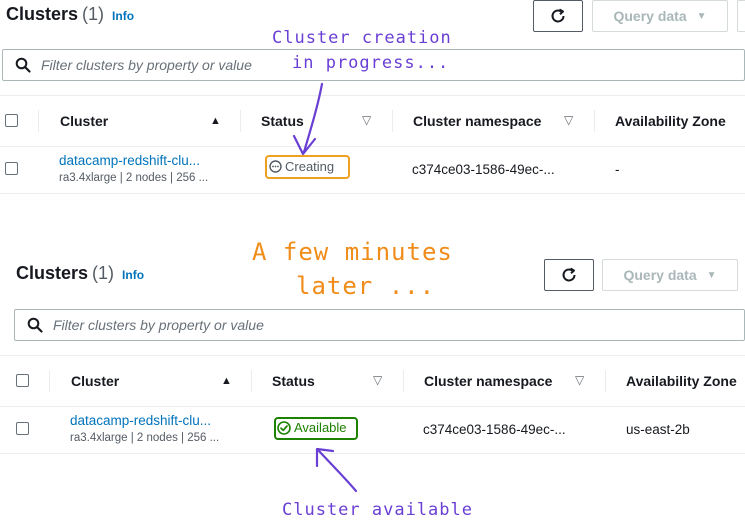  What do you see at coordinates (336, 470) in the screenshot?
I see `annotation-arrow-available` at bounding box center [336, 470].